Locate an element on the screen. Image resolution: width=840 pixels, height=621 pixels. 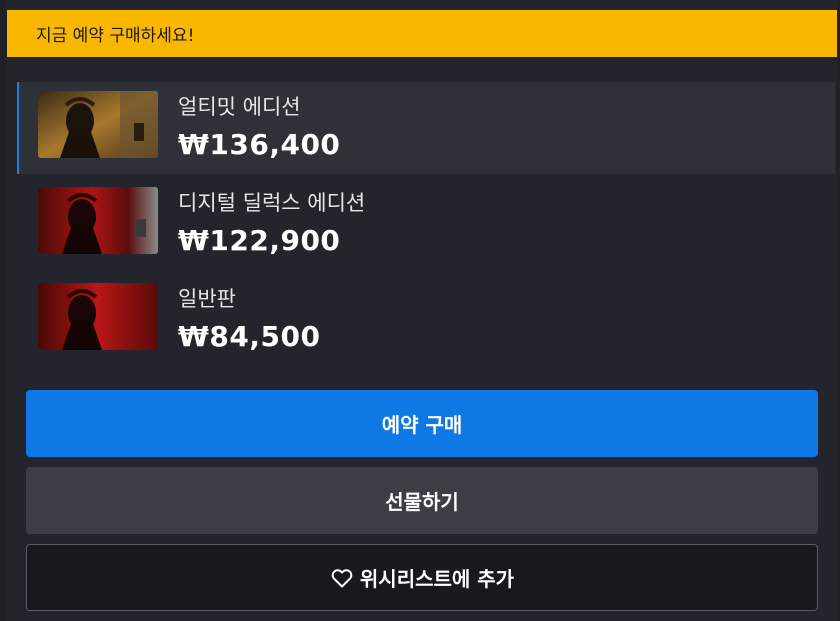
preorder-button-label: 예약 구매 is located at coordinates (422, 425).